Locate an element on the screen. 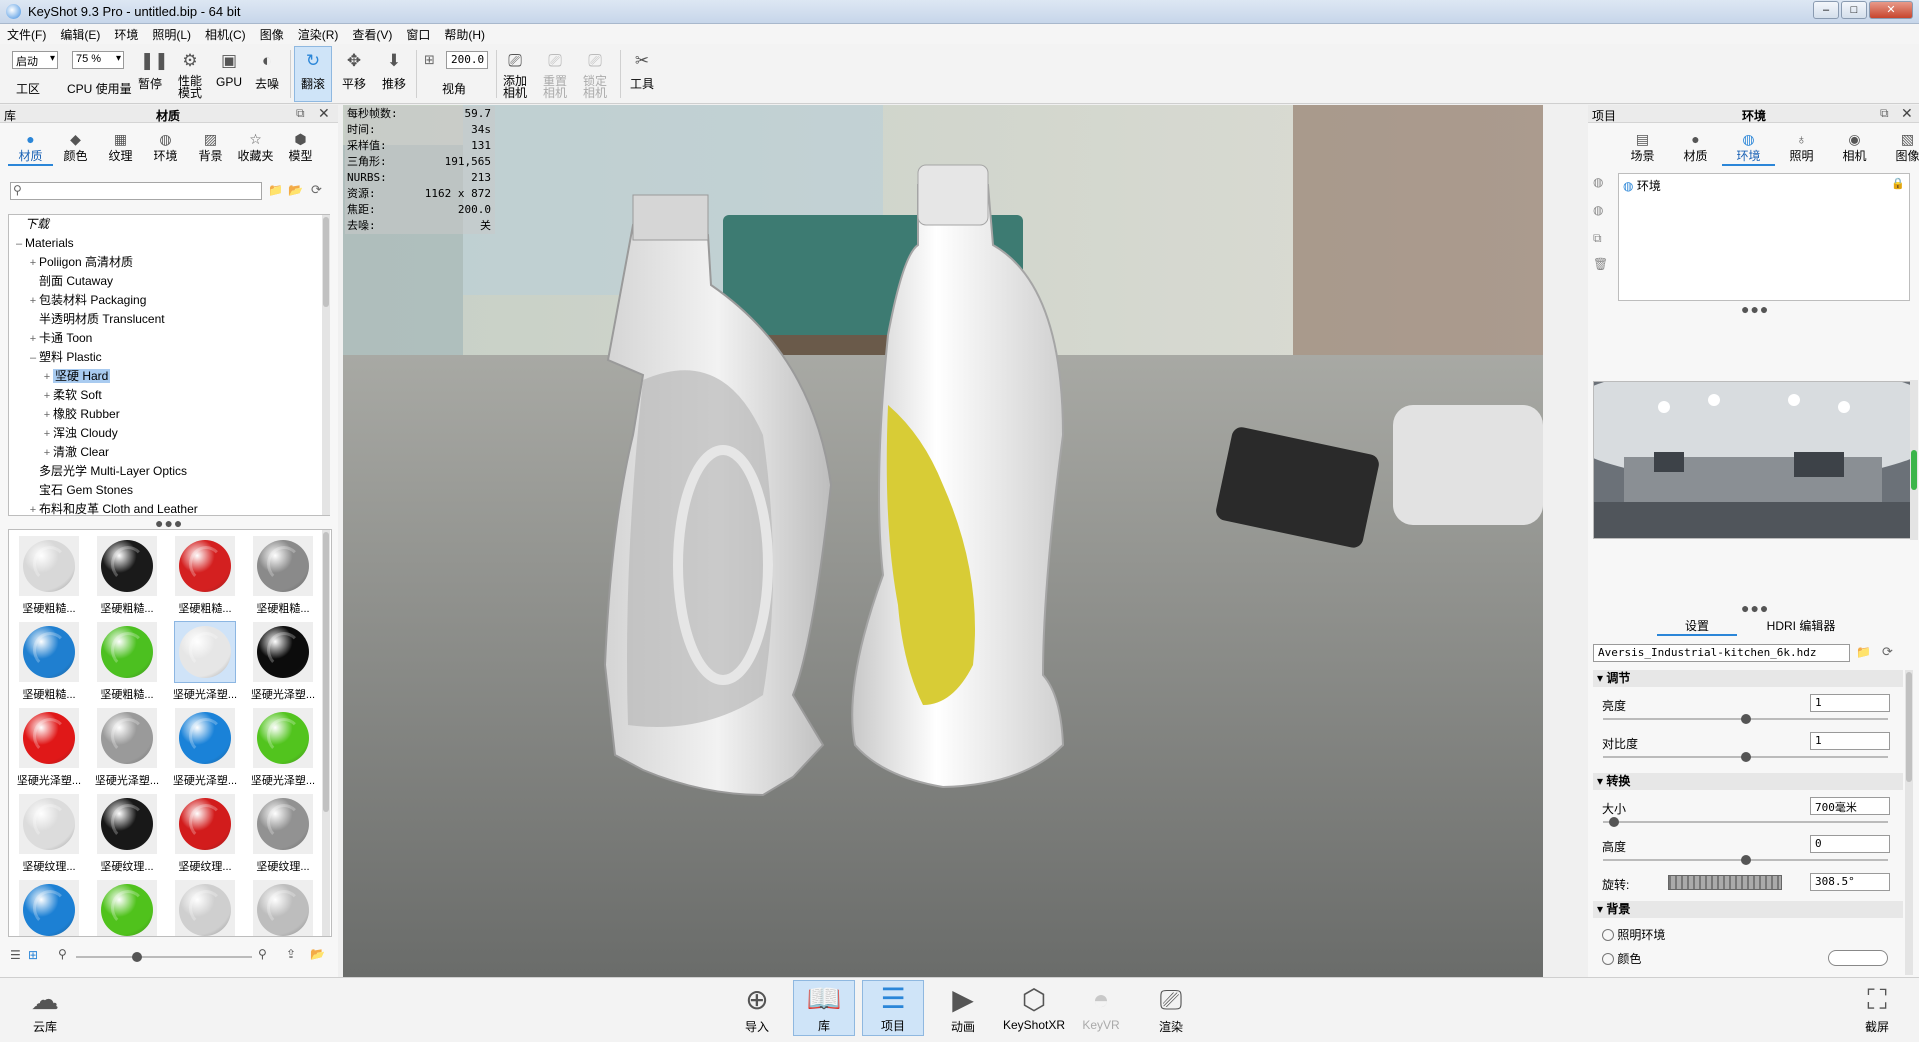 This screenshot has height=1042, width=1919. brightness-input: 1 is located at coordinates (1850, 703).